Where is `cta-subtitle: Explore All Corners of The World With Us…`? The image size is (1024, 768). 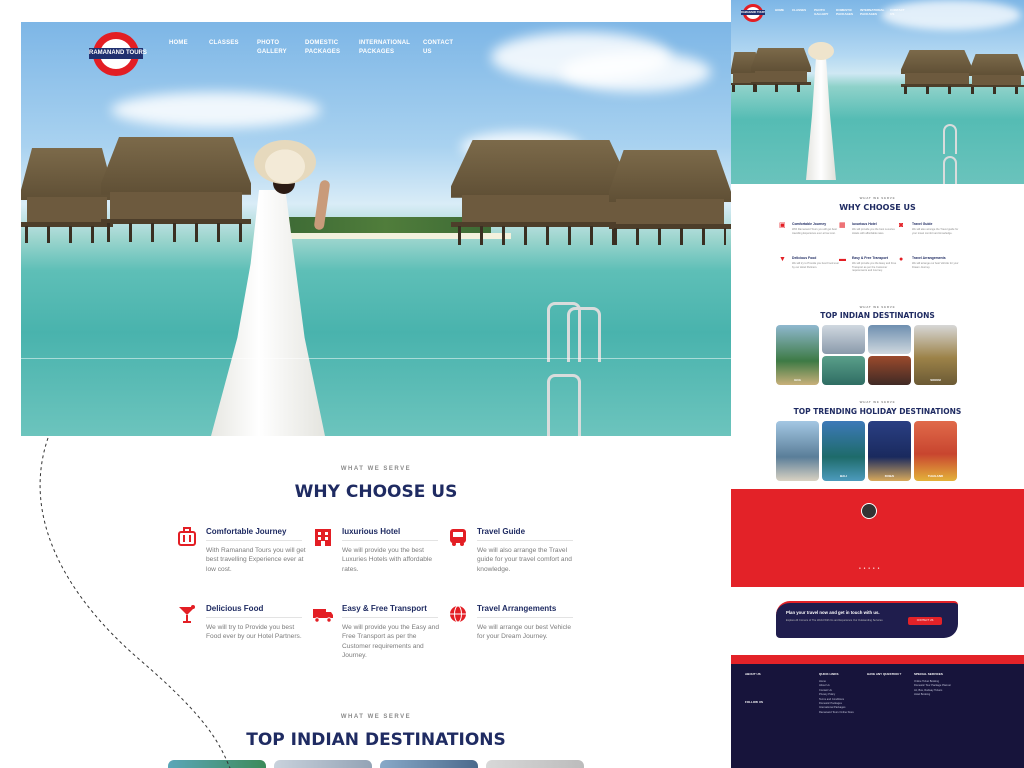 cta-subtitle: Explore All Corners of The World With Us… is located at coordinates (834, 620).